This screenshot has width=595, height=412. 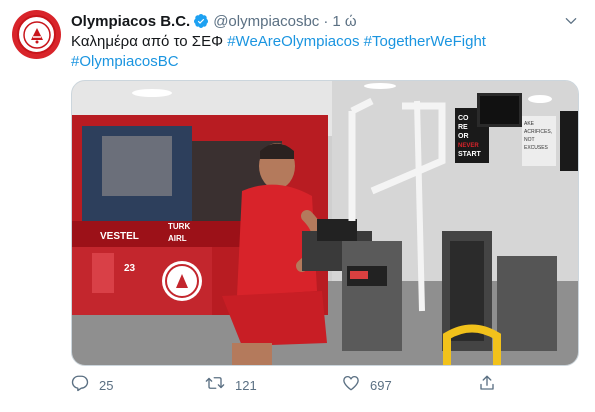 What do you see at coordinates (201, 21) in the screenshot?
I see `verified-badge-icon` at bounding box center [201, 21].